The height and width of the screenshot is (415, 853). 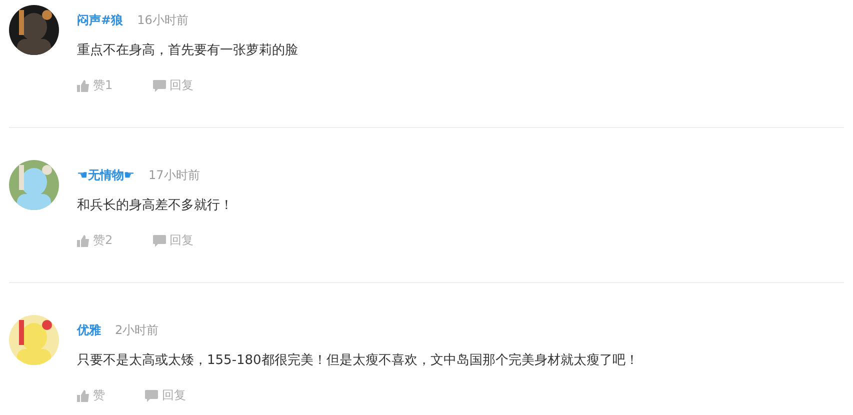 I want to click on author-name: 闷声#狼, so click(x=100, y=20).